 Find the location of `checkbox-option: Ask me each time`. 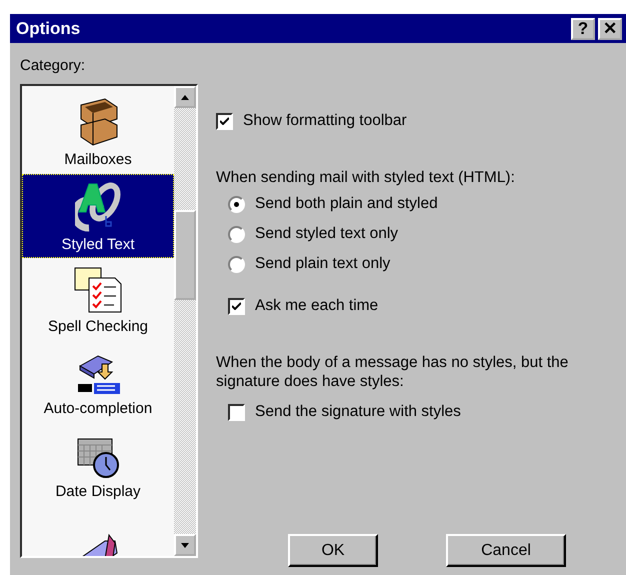

checkbox-option: Ask me each time is located at coordinates (427, 306).